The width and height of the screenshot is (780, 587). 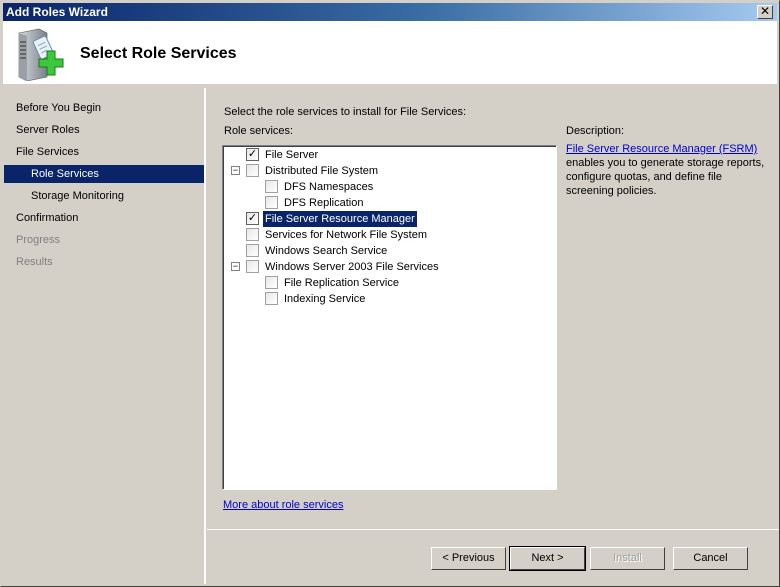 What do you see at coordinates (326, 251) in the screenshot?
I see `tree-item-label: Windows Search Service` at bounding box center [326, 251].